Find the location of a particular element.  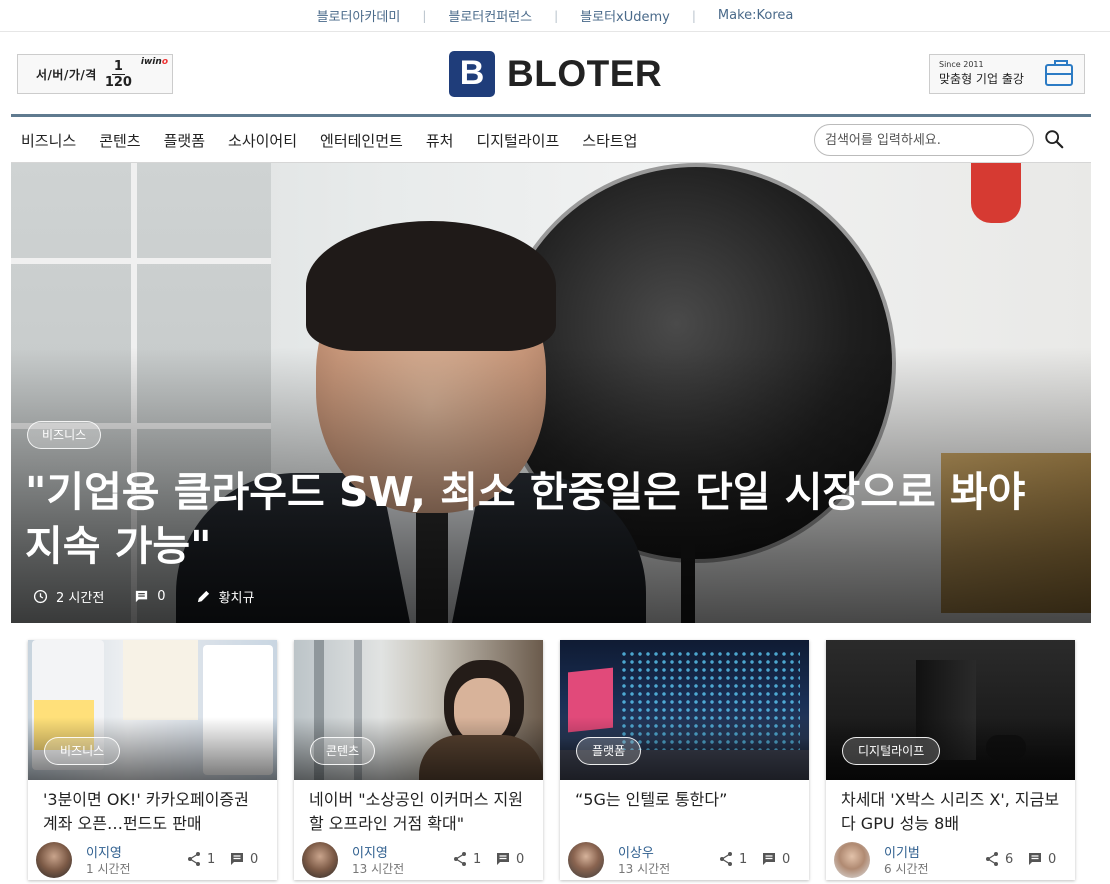

nav-item-digital-life: 디지털라이프 is located at coordinates (517, 140).